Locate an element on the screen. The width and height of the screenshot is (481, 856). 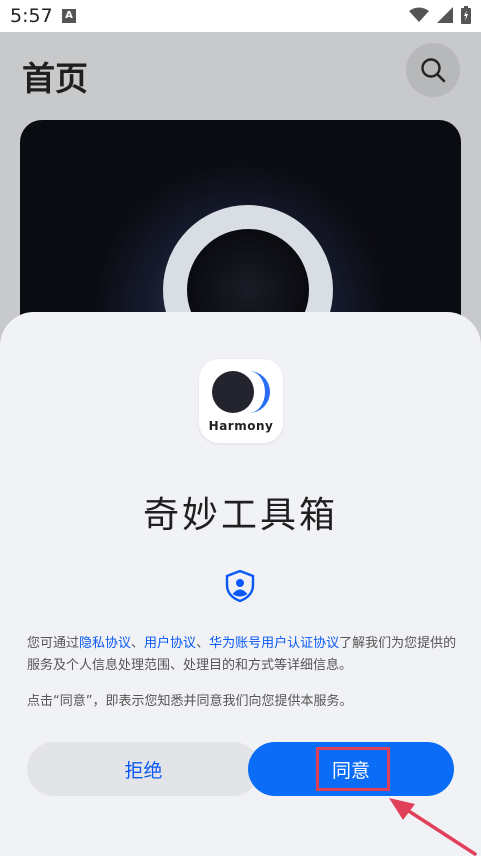
battery-icon is located at coordinates (466, 15).